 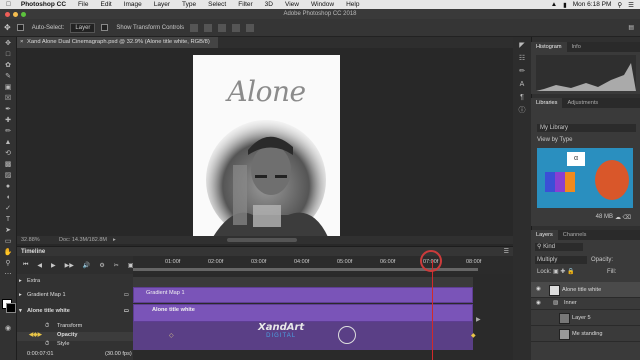 What do you see at coordinates (303, 313) in the screenshot?
I see `clip-alone-title-white: Alone title white` at bounding box center [303, 313].